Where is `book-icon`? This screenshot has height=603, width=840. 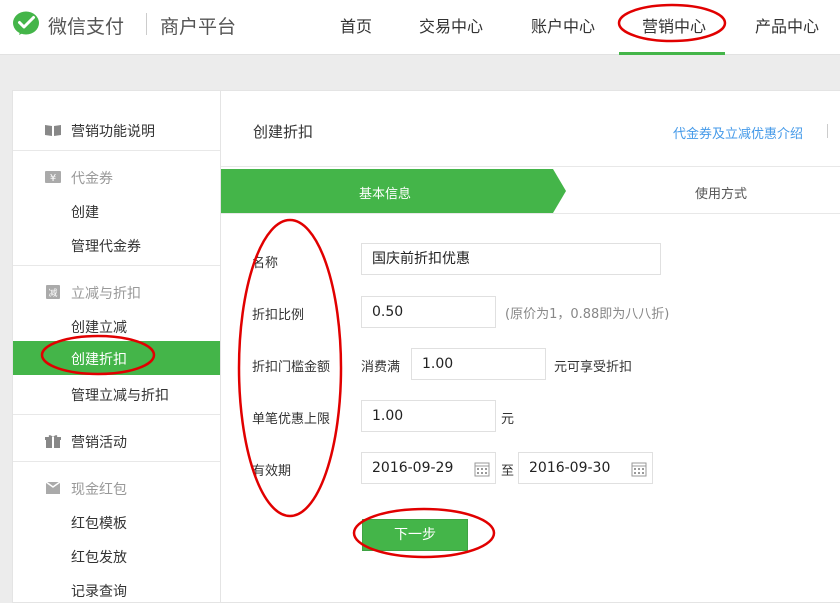 book-icon is located at coordinates (53, 130).